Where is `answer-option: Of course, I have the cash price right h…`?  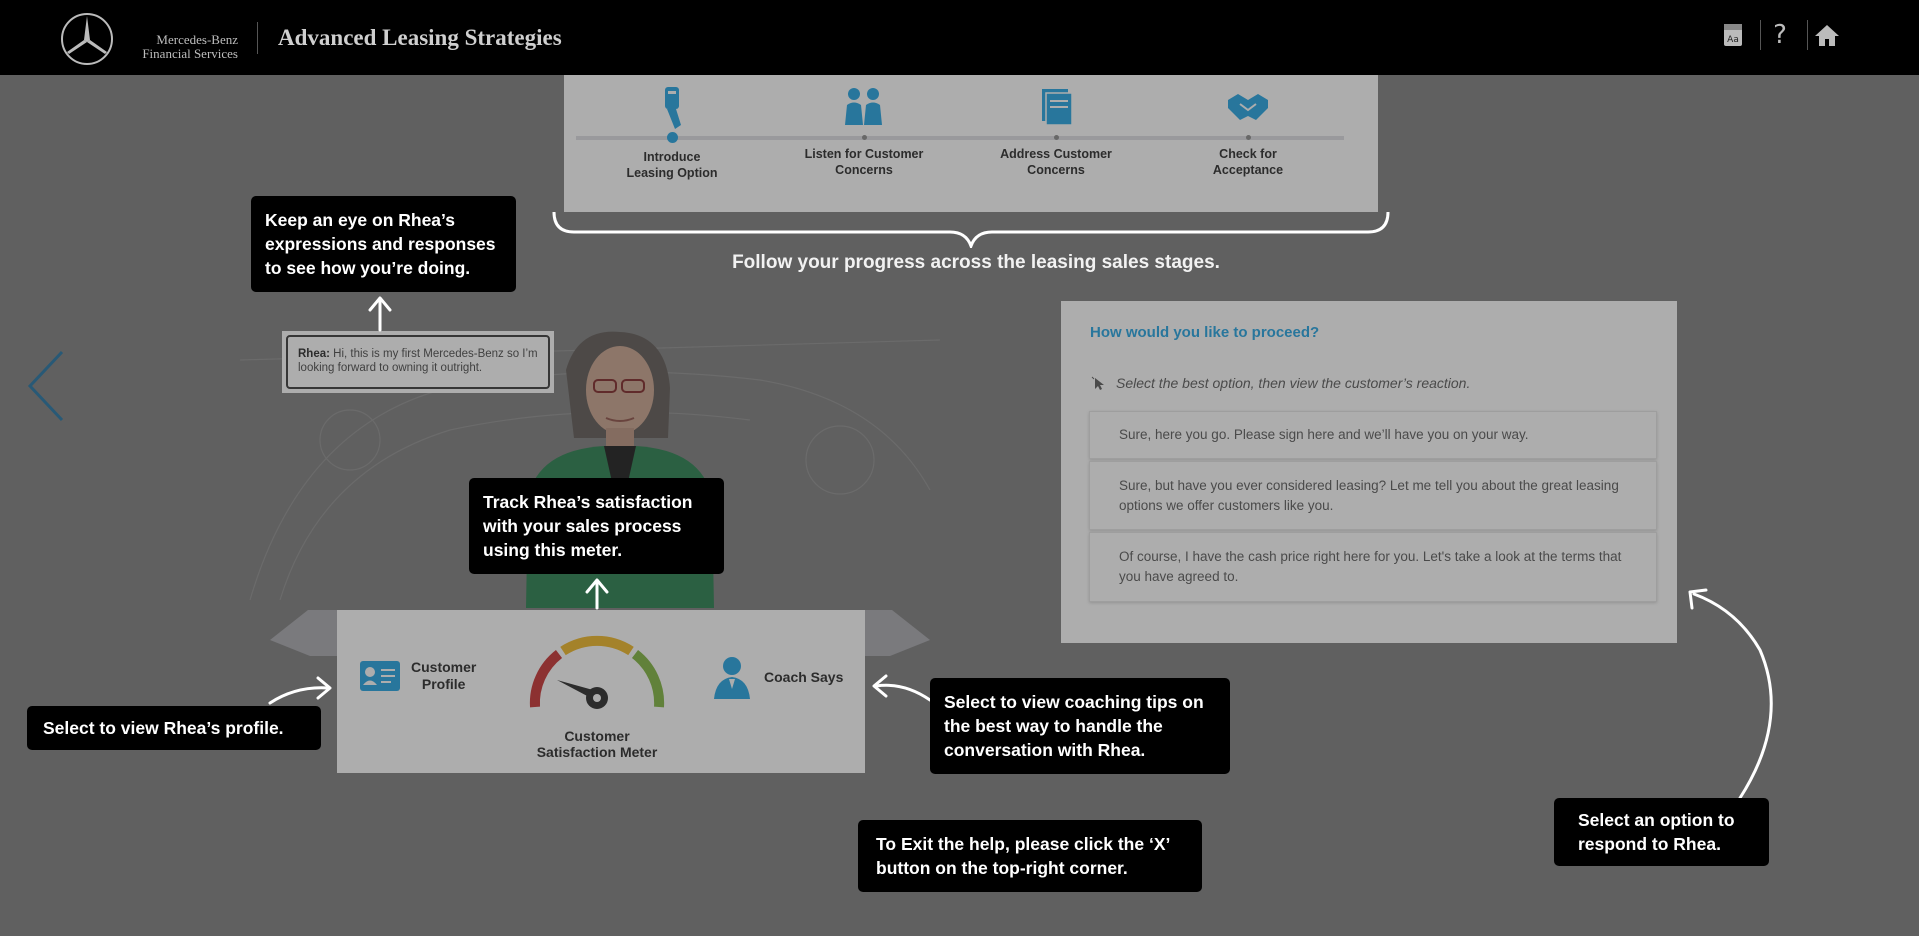
answer-option: Of course, I have the cash price right h… is located at coordinates (1373, 567).